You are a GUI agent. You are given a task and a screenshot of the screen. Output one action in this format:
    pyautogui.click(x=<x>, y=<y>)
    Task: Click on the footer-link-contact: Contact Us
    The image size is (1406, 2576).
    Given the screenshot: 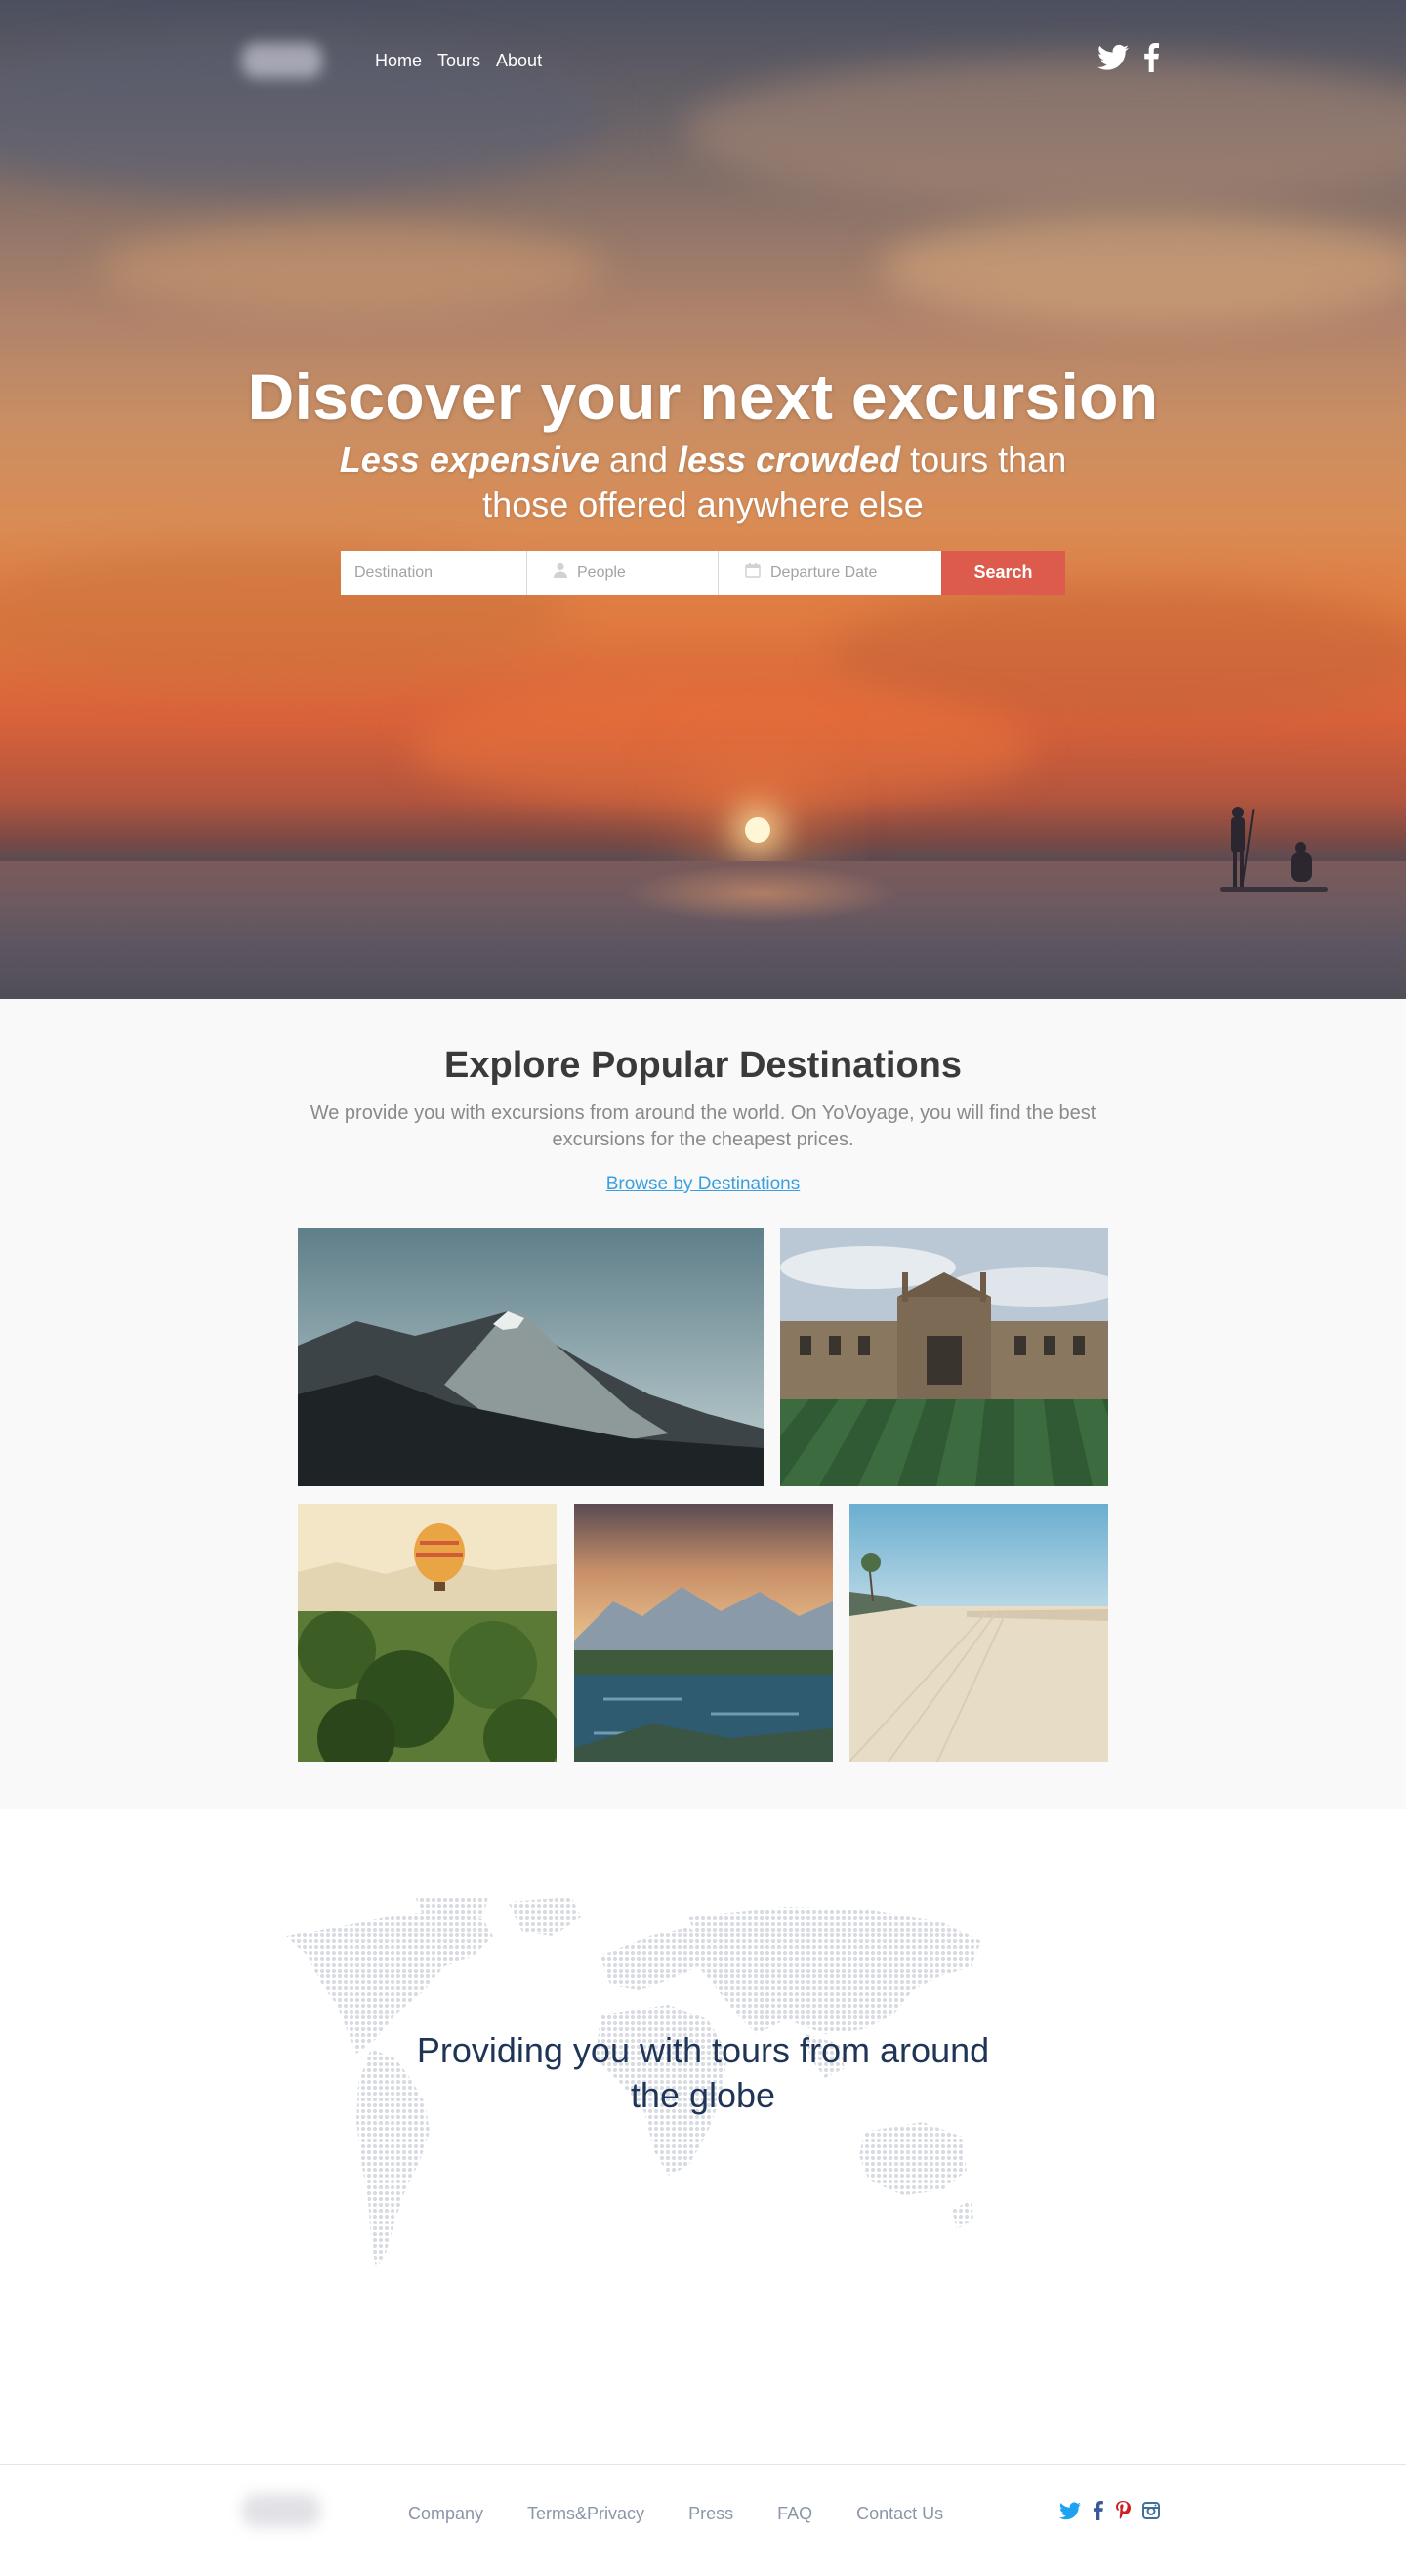 What is the action you would take?
    pyautogui.click(x=900, y=2514)
    